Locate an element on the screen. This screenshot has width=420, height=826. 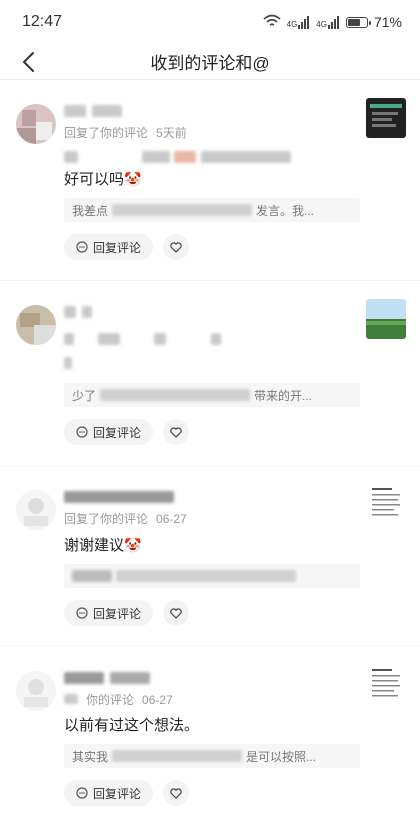
status-icons: 4G 4G 71% is located at coordinates (332, 22).